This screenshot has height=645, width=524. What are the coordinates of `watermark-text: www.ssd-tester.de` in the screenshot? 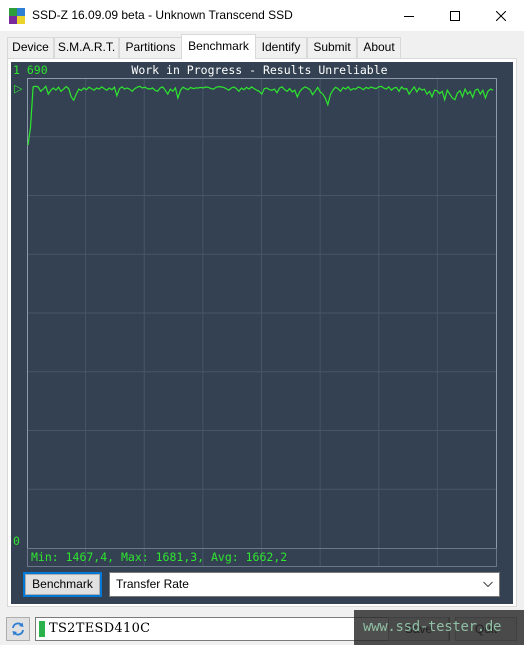 It's located at (432, 627).